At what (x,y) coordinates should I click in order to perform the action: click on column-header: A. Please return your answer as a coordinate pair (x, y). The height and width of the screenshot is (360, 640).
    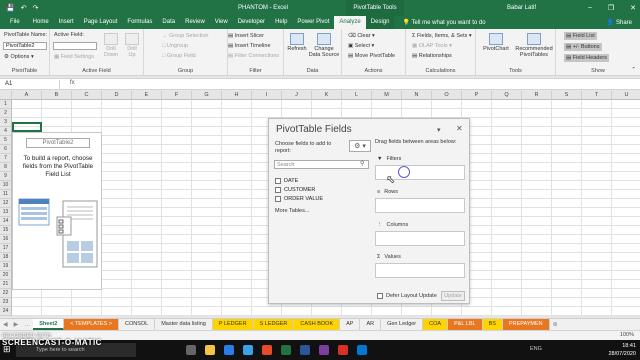
    Looking at the image, I should click on (27, 95).